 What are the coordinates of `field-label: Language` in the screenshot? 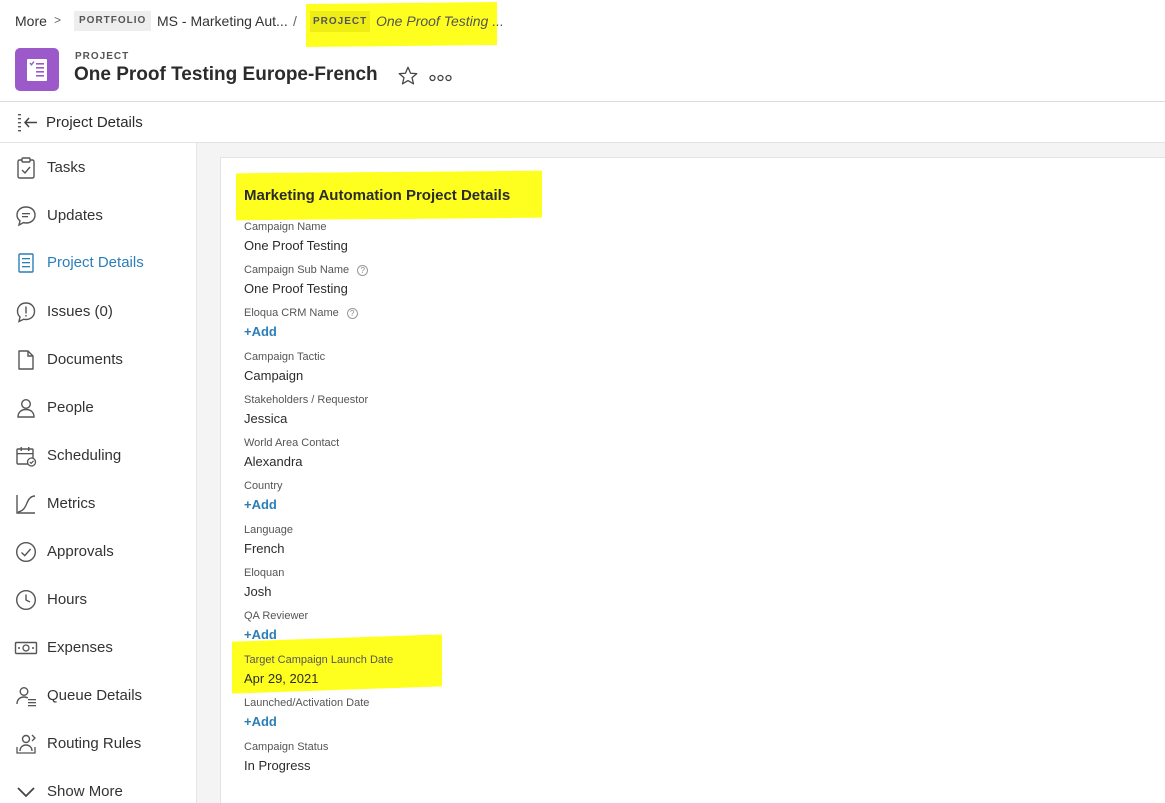 It's located at (268, 530).